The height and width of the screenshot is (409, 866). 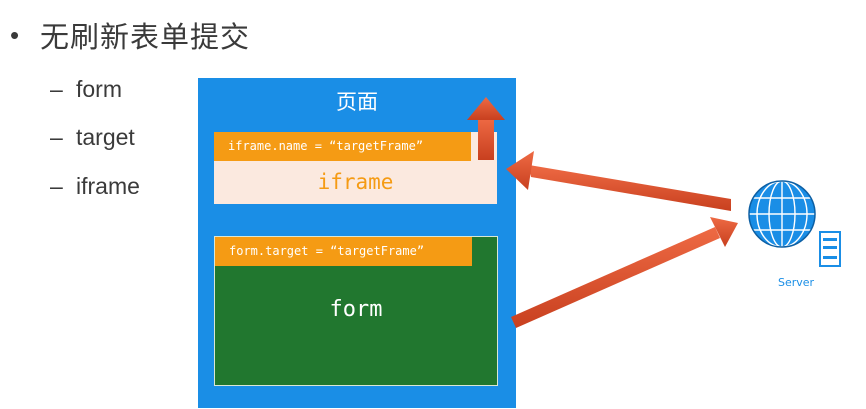 What do you see at coordinates (624, 272) in the screenshot?
I see `submit-arrow` at bounding box center [624, 272].